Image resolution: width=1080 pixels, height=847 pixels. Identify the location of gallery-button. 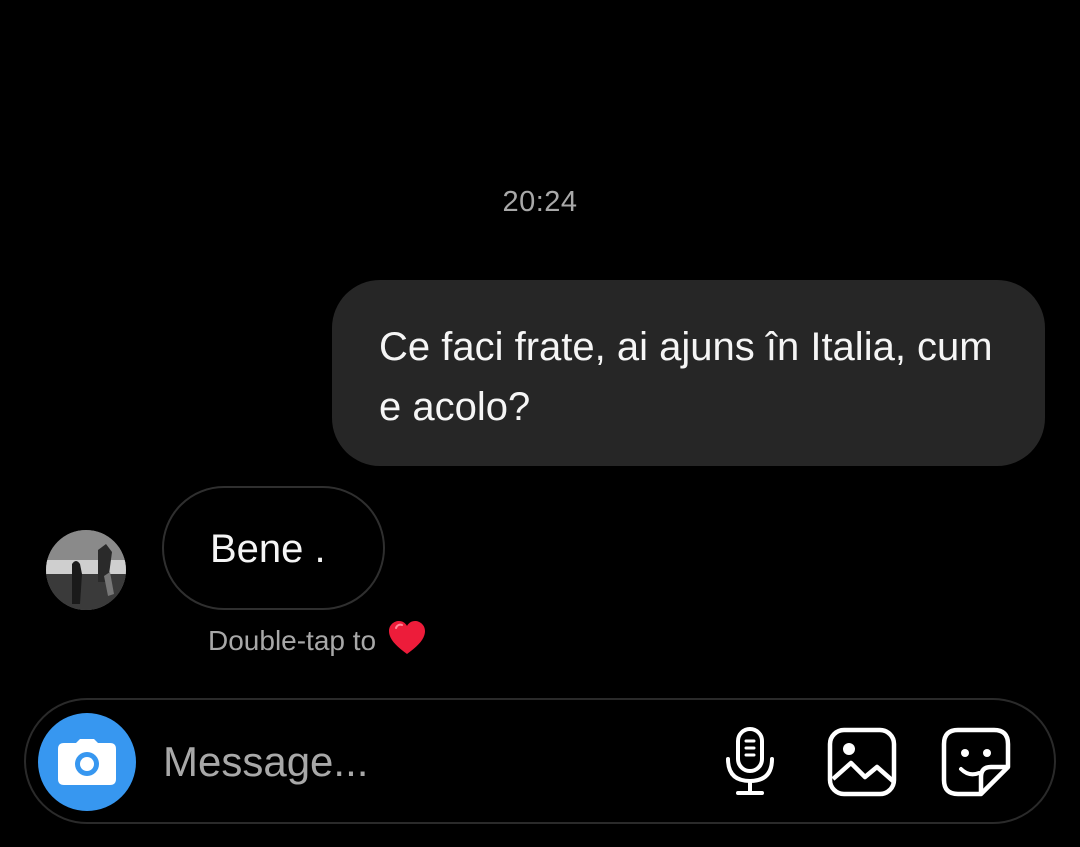
(862, 762).